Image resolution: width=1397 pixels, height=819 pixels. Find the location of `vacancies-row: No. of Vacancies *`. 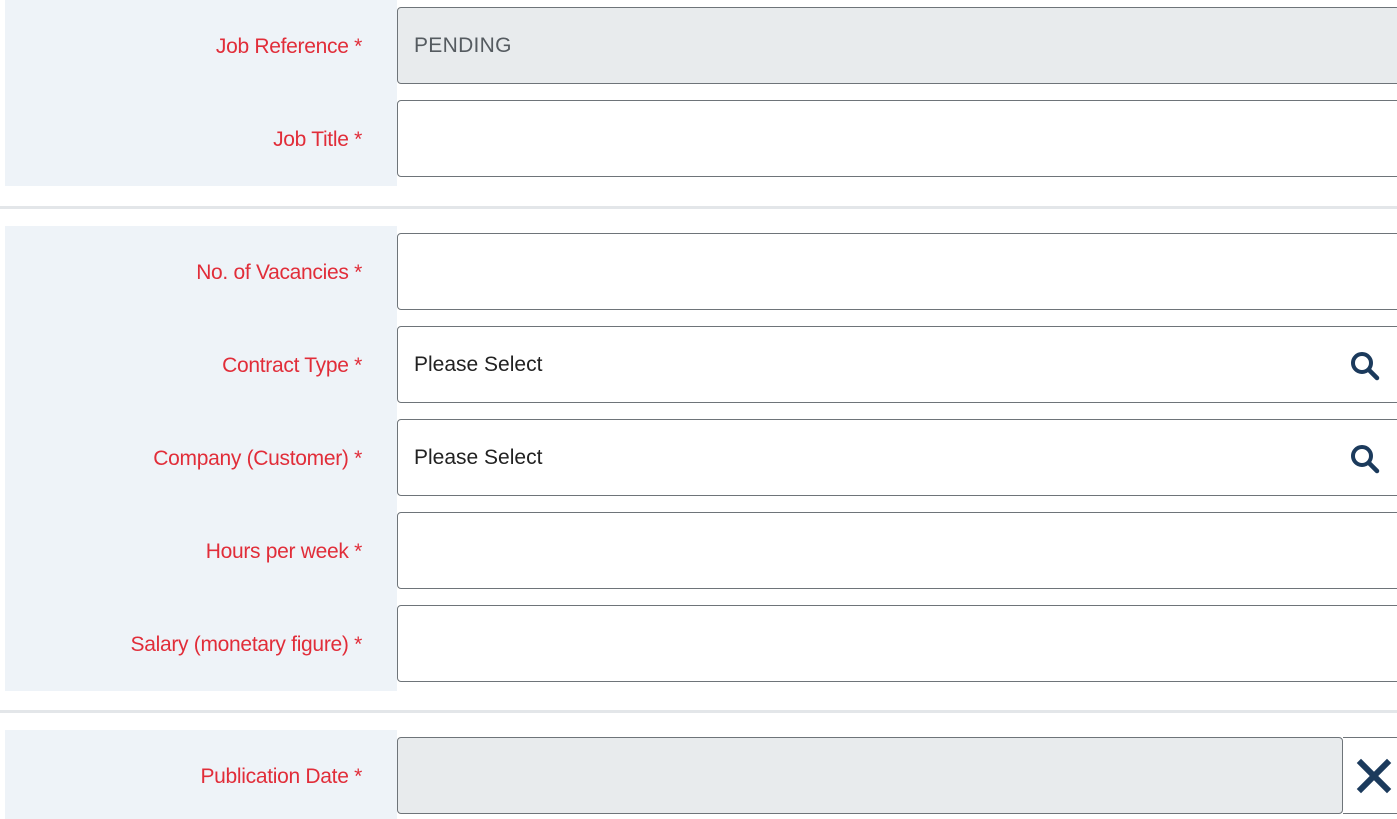

vacancies-row: No. of Vacancies * is located at coordinates (698, 272).